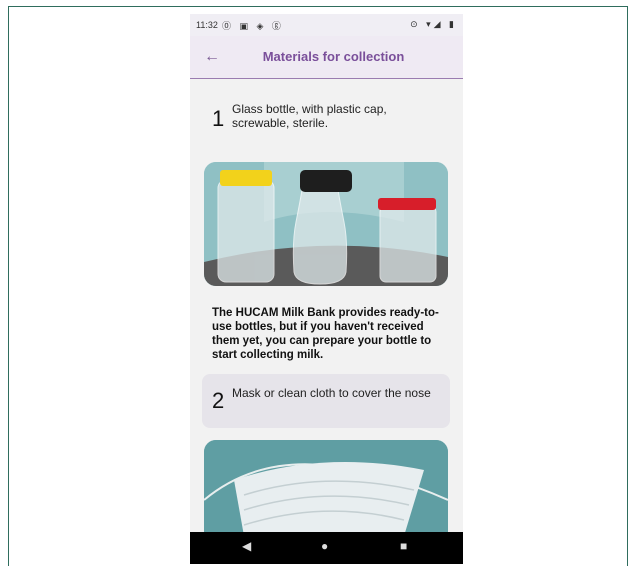 The image size is (632, 566). I want to click on mask-illustration, so click(326, 488).